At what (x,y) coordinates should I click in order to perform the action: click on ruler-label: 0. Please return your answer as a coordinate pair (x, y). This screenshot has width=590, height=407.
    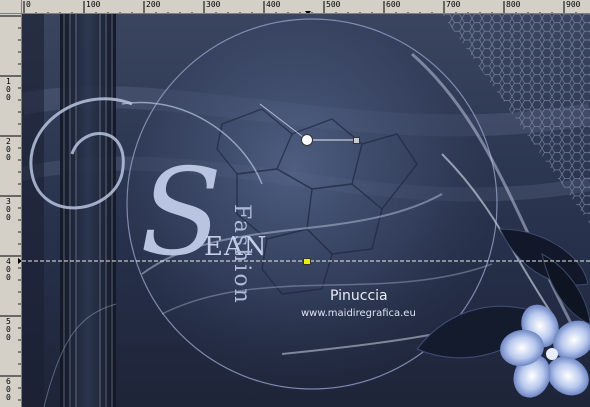
    Looking at the image, I should click on (28, 4).